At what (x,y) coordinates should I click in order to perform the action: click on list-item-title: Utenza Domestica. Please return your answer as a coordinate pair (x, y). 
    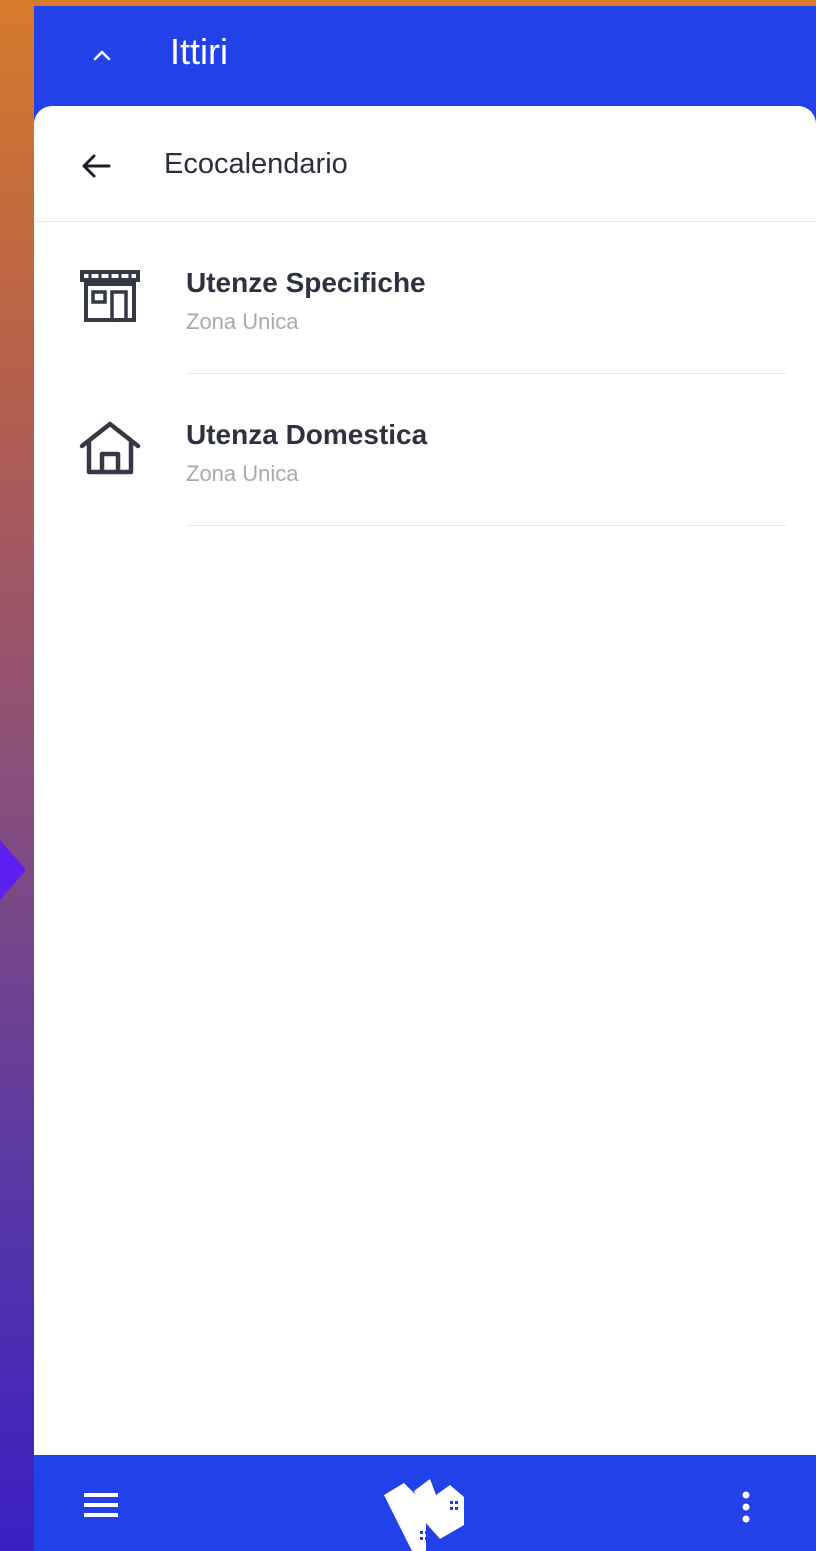
    Looking at the image, I should click on (307, 434).